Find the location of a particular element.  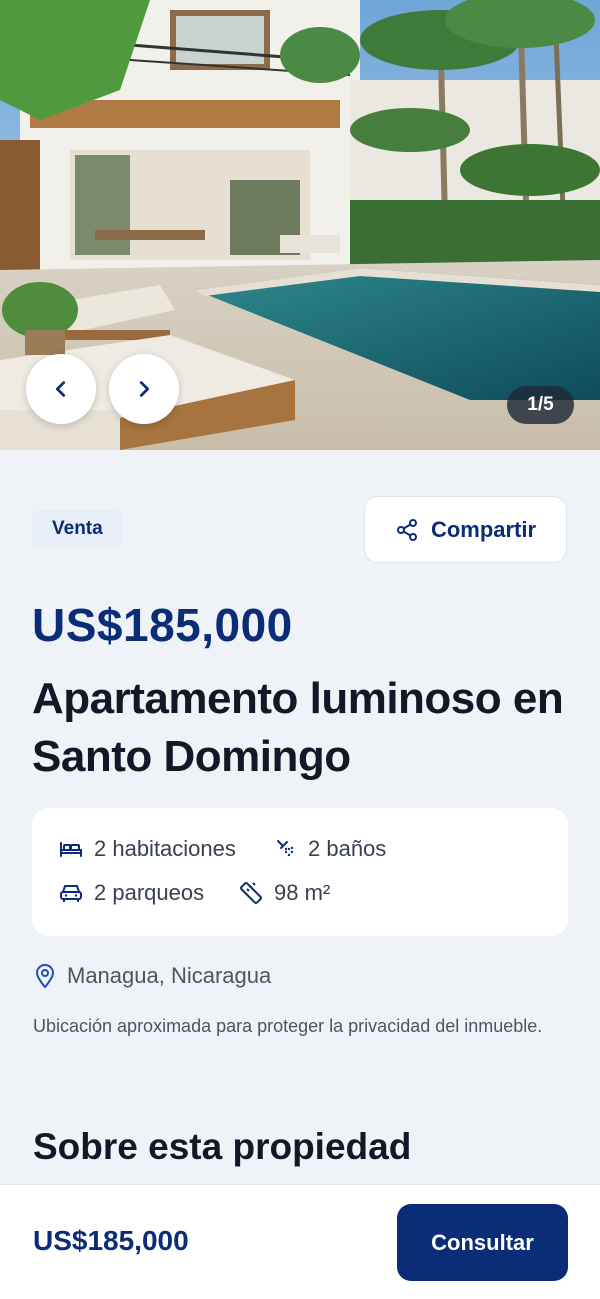

feature-bedrooms: 2 habitaciones is located at coordinates (147, 849).